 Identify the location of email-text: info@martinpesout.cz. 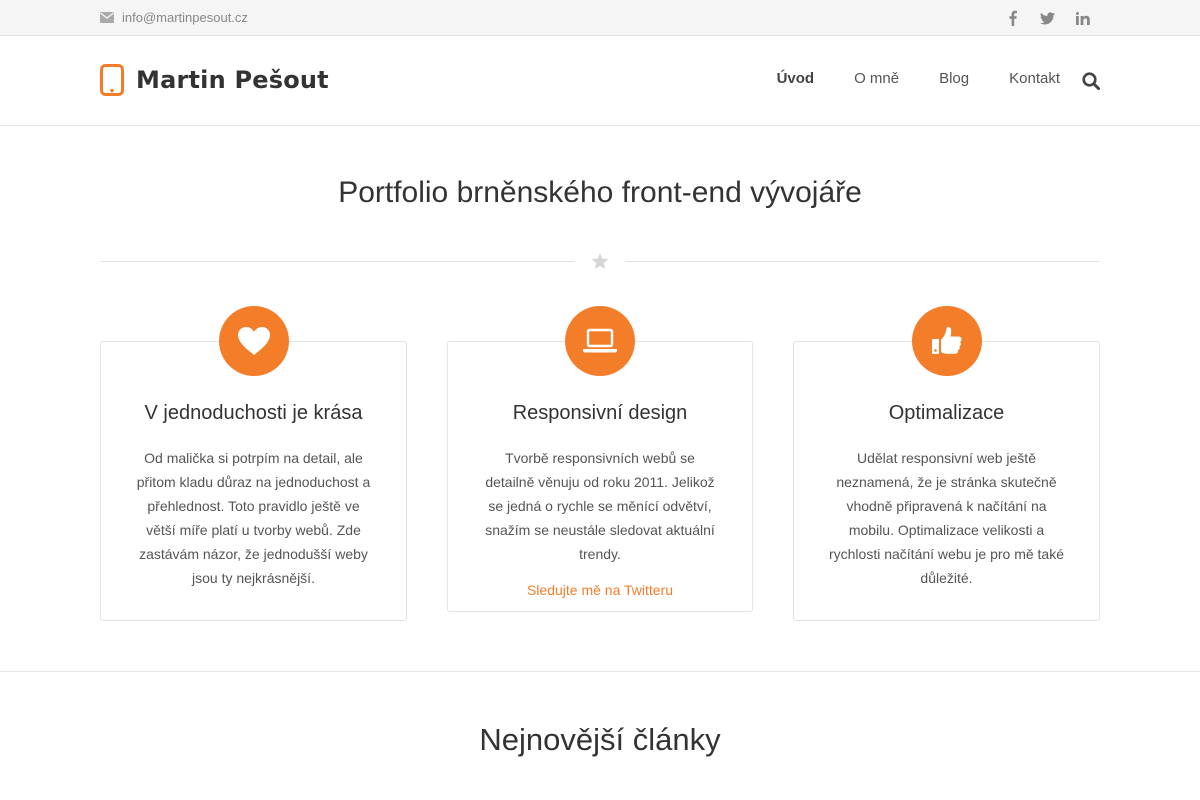
(185, 17).